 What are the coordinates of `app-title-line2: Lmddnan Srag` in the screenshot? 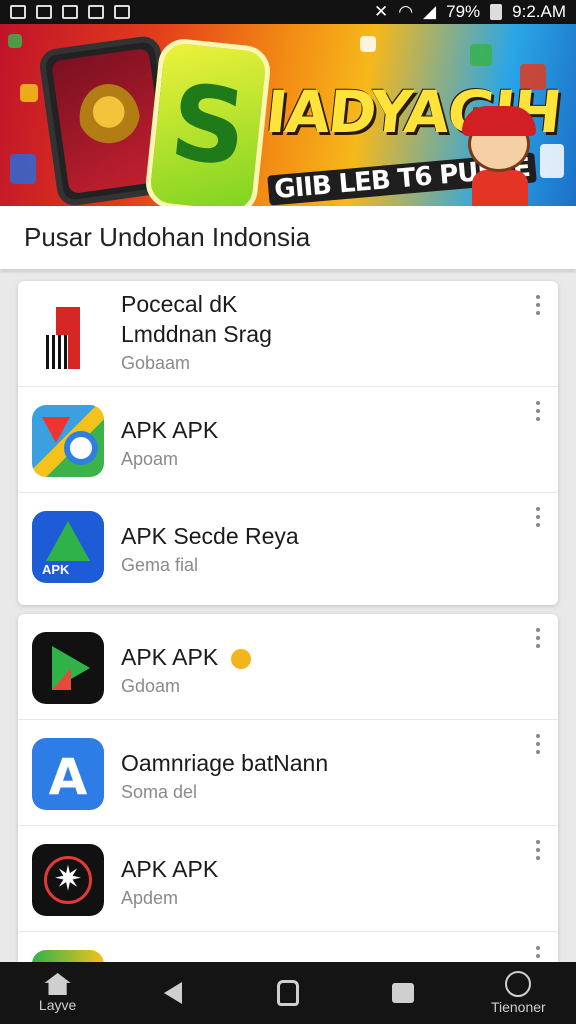 It's located at (196, 334).